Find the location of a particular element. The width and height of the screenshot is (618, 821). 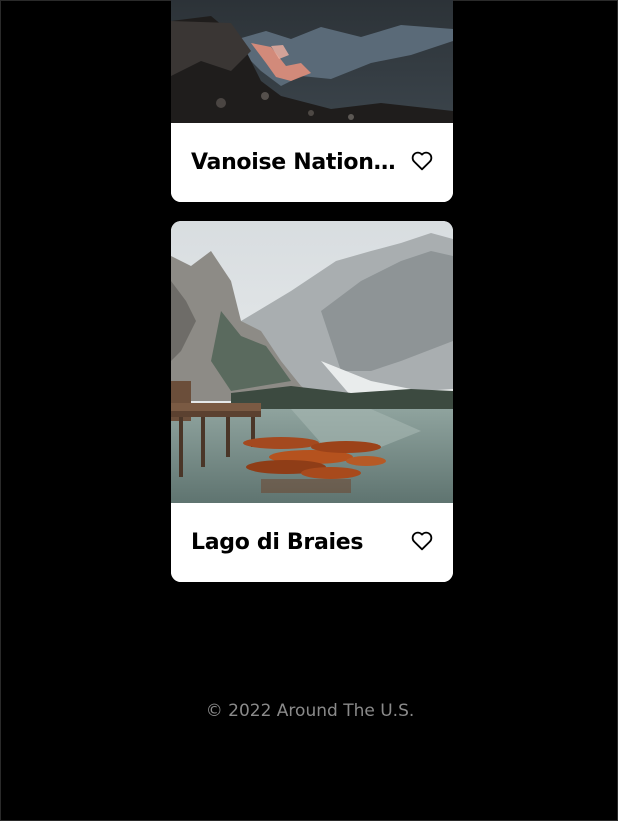

place-card-footer: Lago di Braies is located at coordinates (312, 542).